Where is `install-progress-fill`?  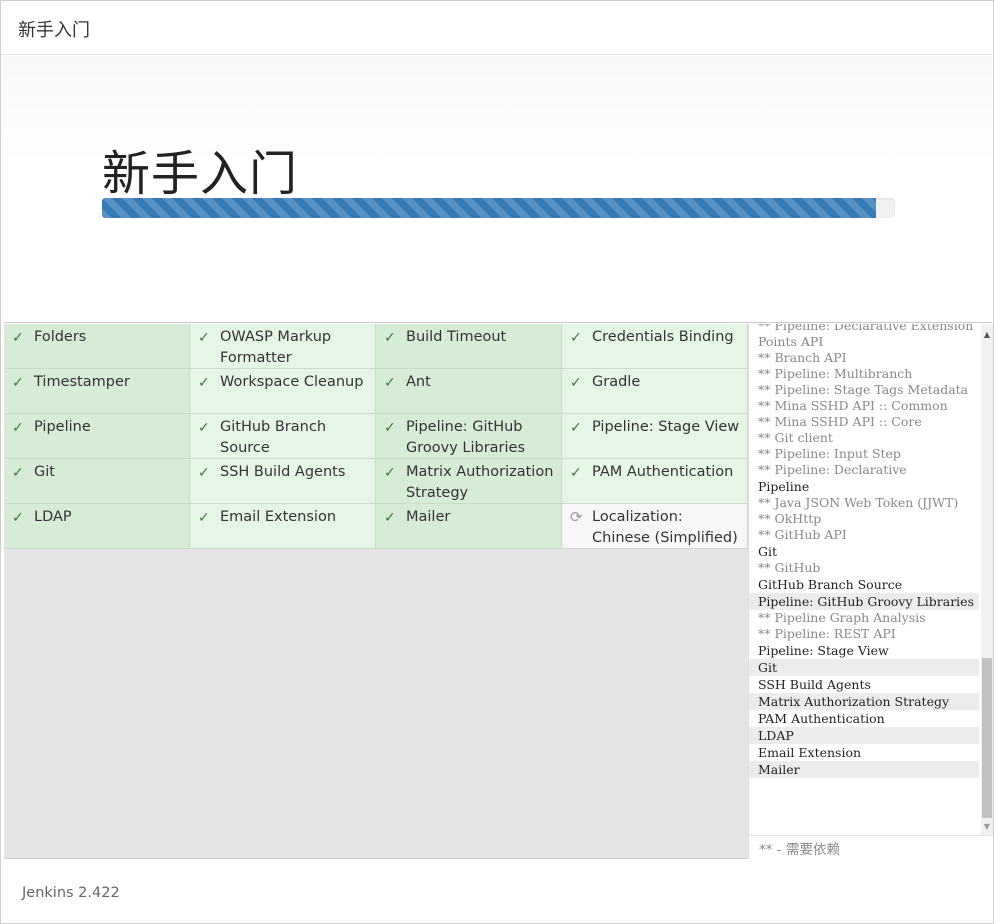 install-progress-fill is located at coordinates (489, 208).